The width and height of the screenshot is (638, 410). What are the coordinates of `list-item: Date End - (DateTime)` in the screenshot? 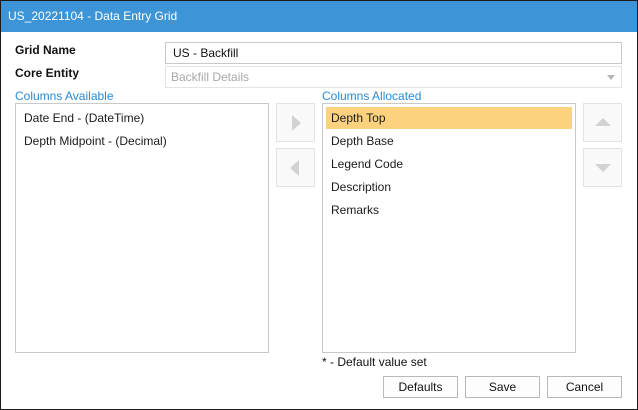 It's located at (142, 118).